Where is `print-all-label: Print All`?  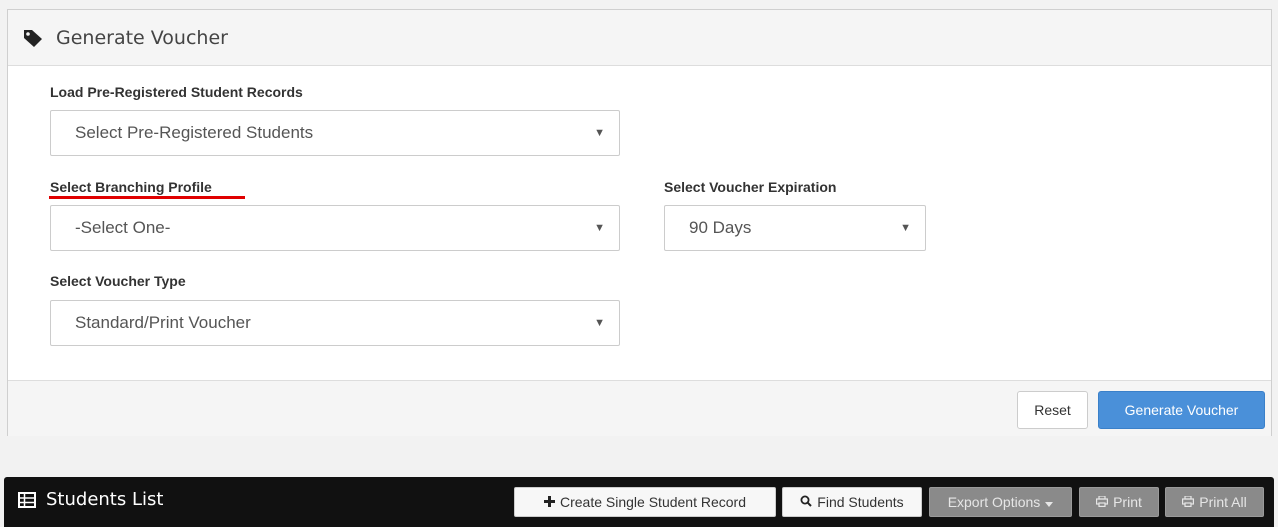 print-all-label: Print All is located at coordinates (1223, 502).